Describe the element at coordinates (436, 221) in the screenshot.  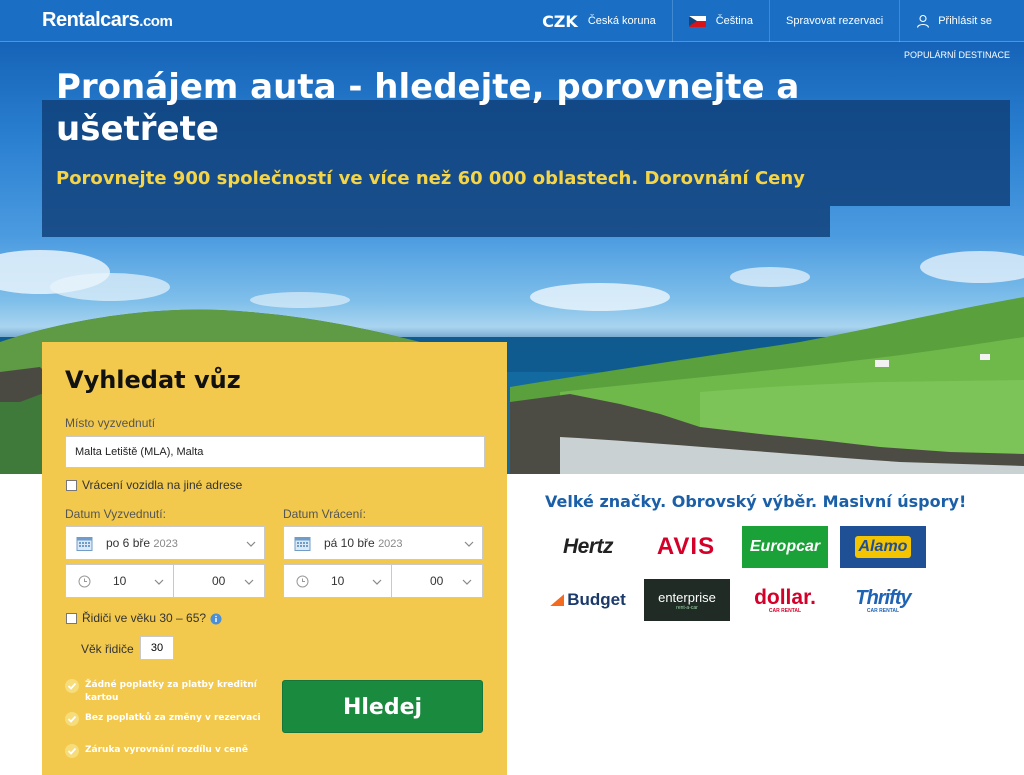
I see `subline-background` at that location.